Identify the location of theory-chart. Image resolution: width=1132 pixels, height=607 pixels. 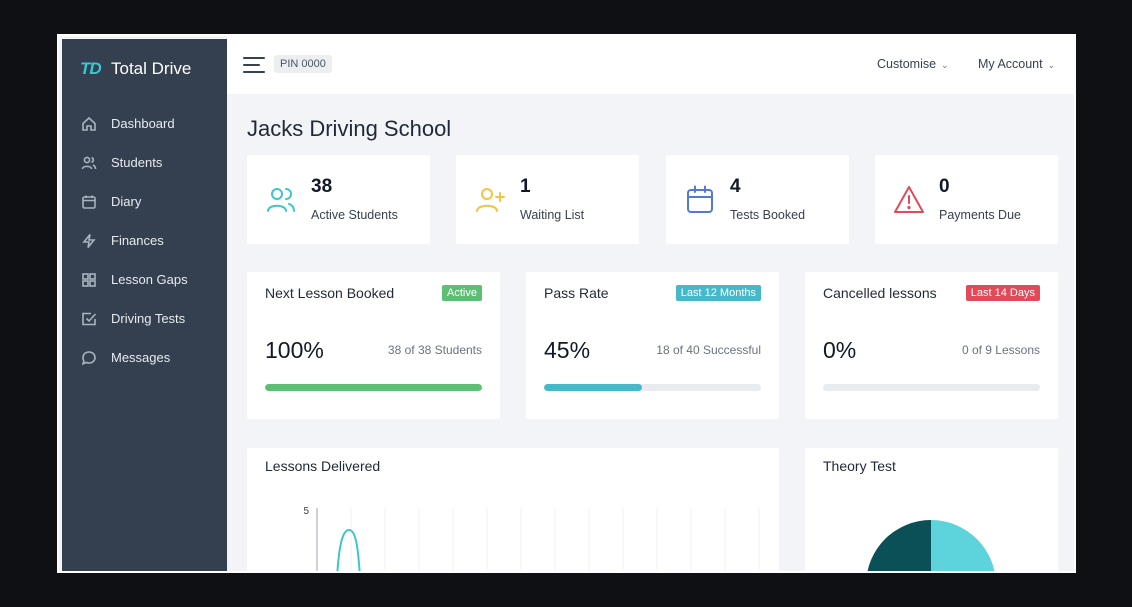
(931, 545).